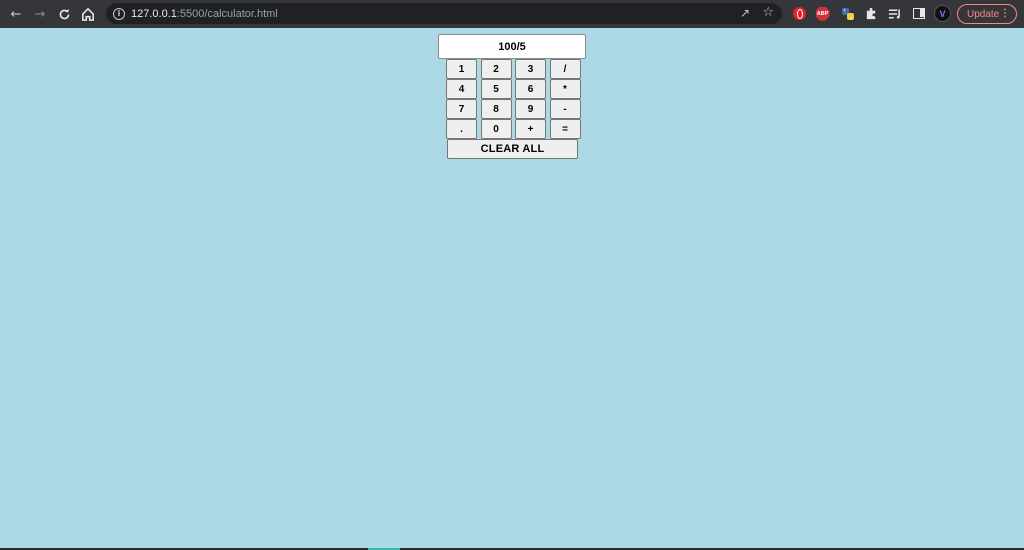 The height and width of the screenshot is (550, 1024). Describe the element at coordinates (565, 129) in the screenshot. I see `key-equals: =` at that location.